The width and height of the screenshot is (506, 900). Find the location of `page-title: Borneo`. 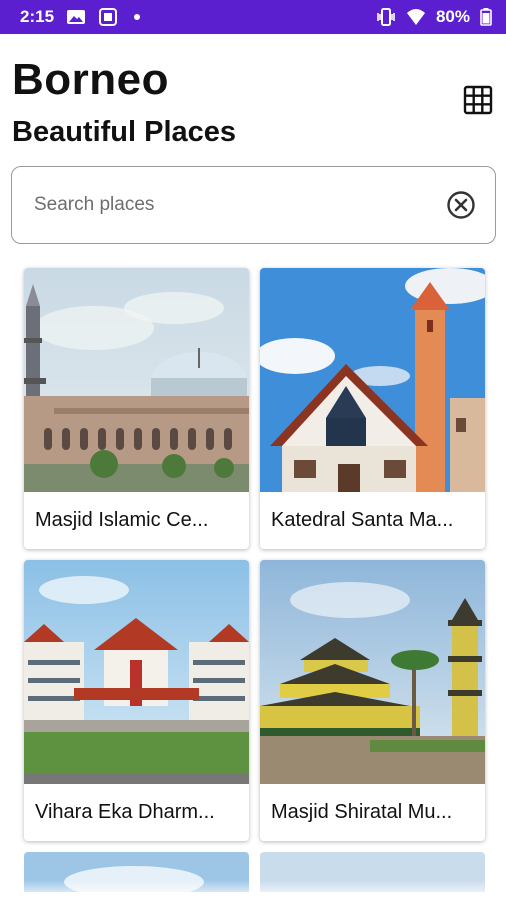

page-title: Borneo is located at coordinates (90, 79).